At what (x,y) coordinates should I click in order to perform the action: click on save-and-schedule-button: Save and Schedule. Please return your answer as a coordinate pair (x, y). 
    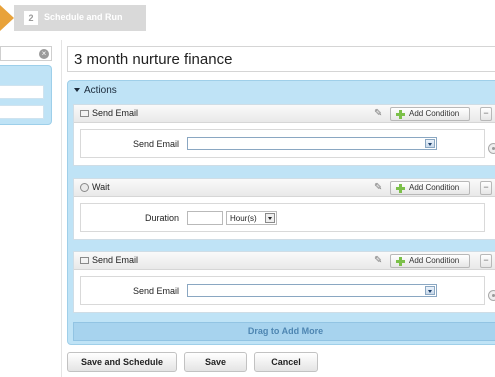
    Looking at the image, I should click on (122, 362).